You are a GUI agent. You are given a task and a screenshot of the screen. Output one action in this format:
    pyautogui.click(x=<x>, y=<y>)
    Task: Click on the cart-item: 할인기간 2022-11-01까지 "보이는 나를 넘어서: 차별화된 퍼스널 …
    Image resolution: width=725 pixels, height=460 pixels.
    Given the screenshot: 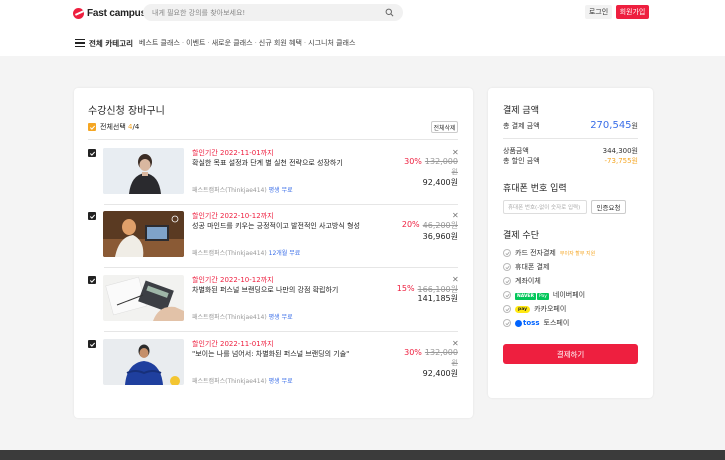 What is the action you would take?
    pyautogui.click(x=274, y=366)
    